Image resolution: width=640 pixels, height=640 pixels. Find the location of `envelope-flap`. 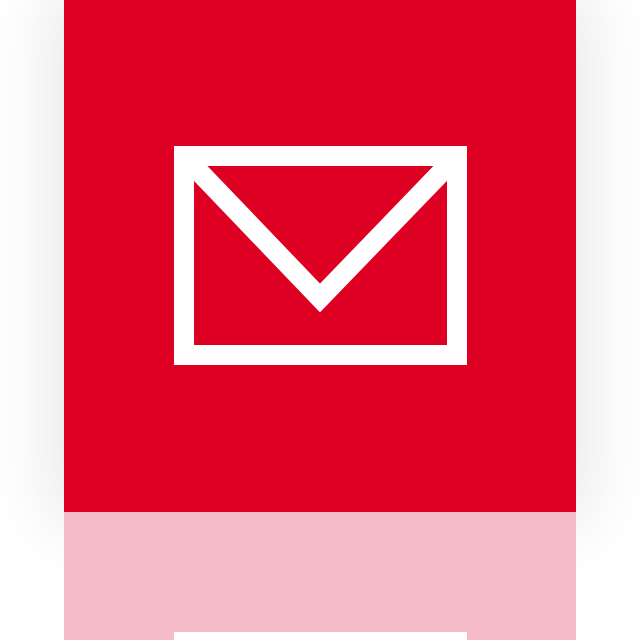

envelope-flap is located at coordinates (320, 231).